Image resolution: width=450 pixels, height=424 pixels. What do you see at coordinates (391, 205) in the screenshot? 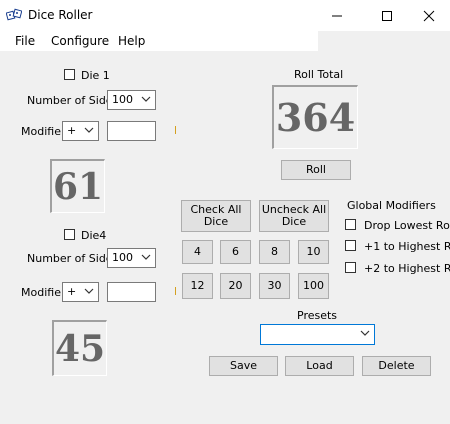
I see `global-modifiers-label: Global Modifiers` at bounding box center [391, 205].